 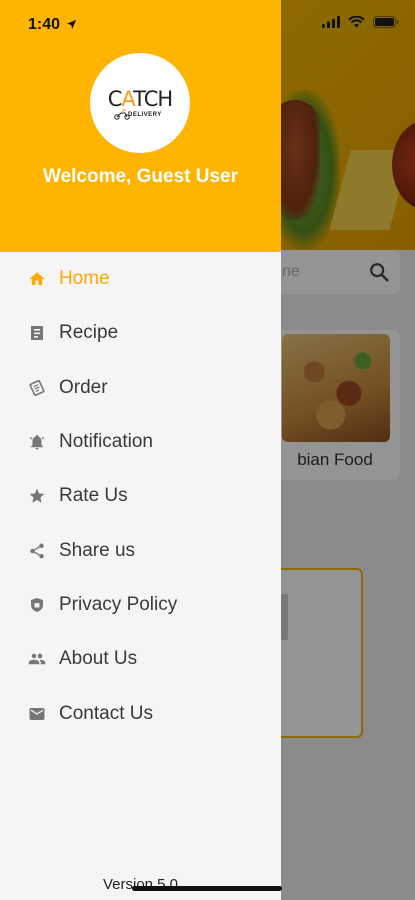 What do you see at coordinates (106, 713) in the screenshot?
I see `menu-item-label: Contact Us` at bounding box center [106, 713].